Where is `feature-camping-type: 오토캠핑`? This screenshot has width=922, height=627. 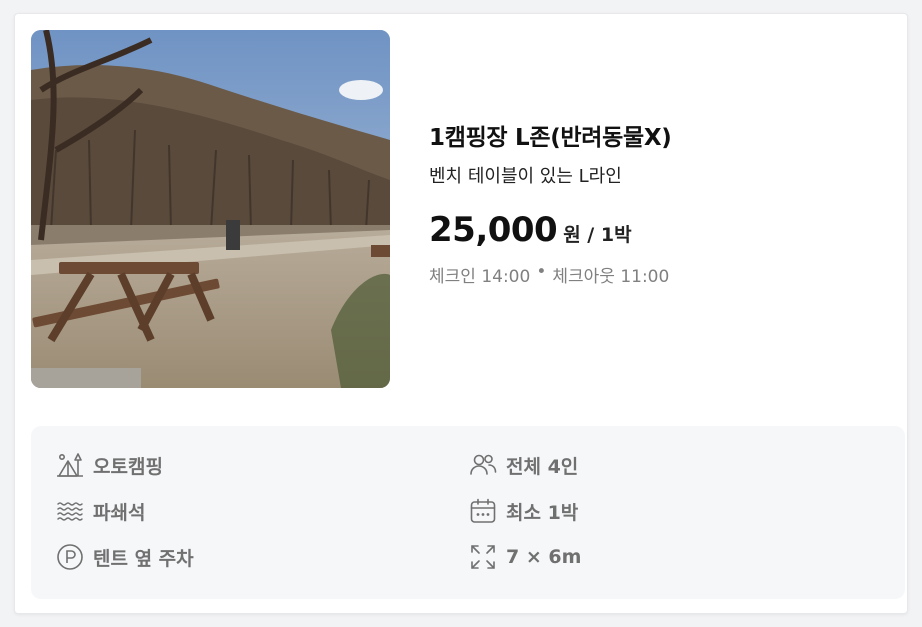
feature-camping-type: 오토캠핑 is located at coordinates (109, 465).